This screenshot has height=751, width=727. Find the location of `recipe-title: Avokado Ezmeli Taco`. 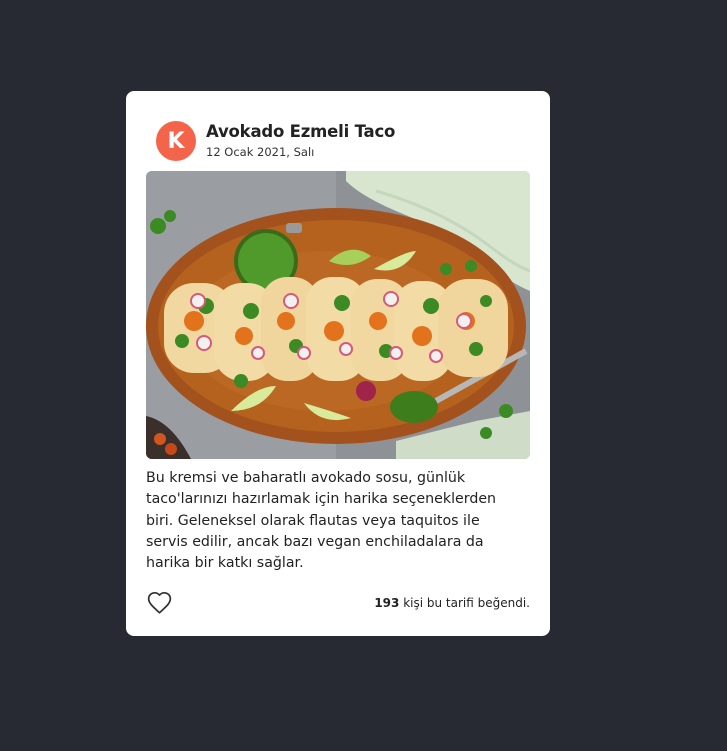

recipe-title: Avokado Ezmeli Taco is located at coordinates (301, 131).